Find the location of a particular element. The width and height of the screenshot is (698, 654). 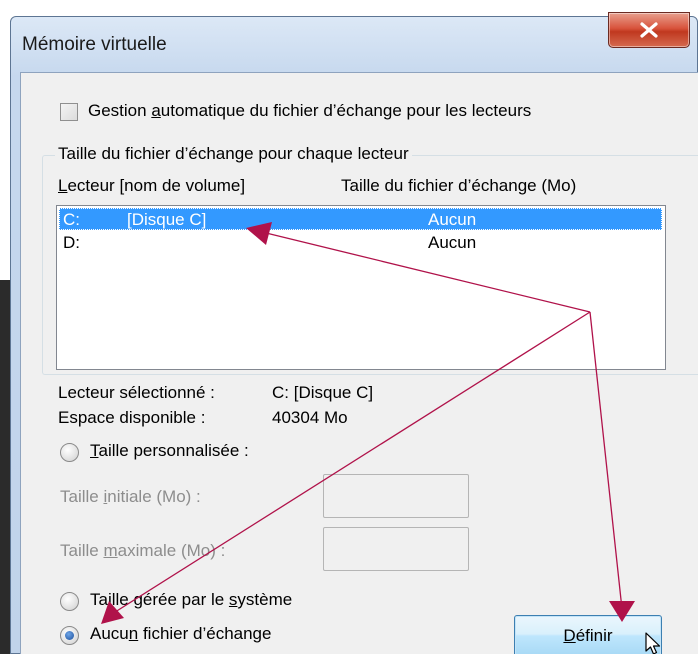

system-managed-label: Taille gérée par le système is located at coordinates (191, 600).